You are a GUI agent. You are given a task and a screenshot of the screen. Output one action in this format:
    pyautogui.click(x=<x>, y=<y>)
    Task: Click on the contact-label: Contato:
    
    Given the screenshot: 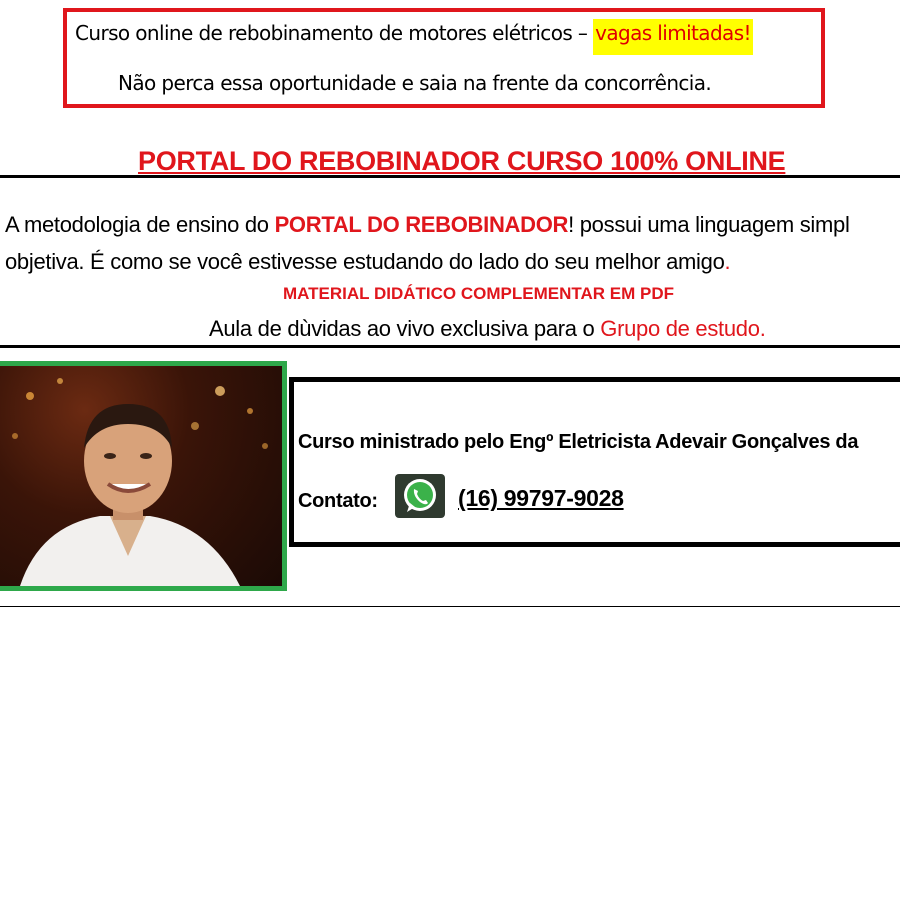 What is the action you would take?
    pyautogui.click(x=338, y=501)
    